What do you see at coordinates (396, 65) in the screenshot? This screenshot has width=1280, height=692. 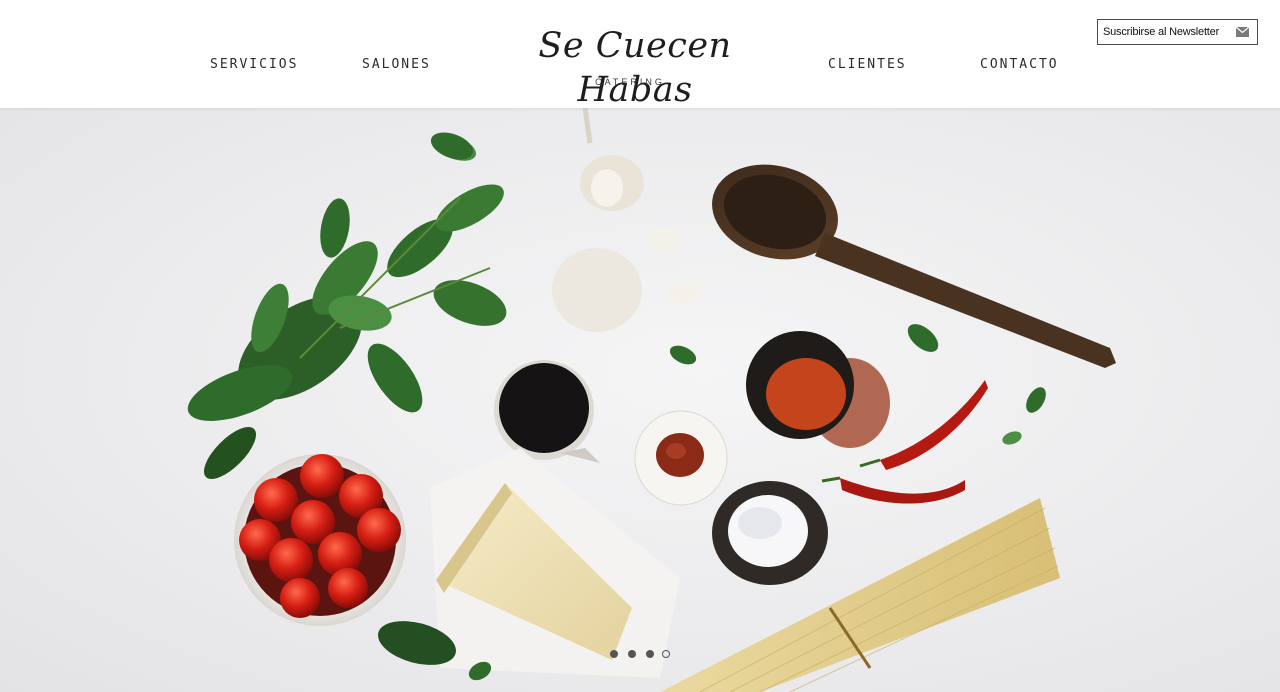 I see `nav-salones: SALONES` at bounding box center [396, 65].